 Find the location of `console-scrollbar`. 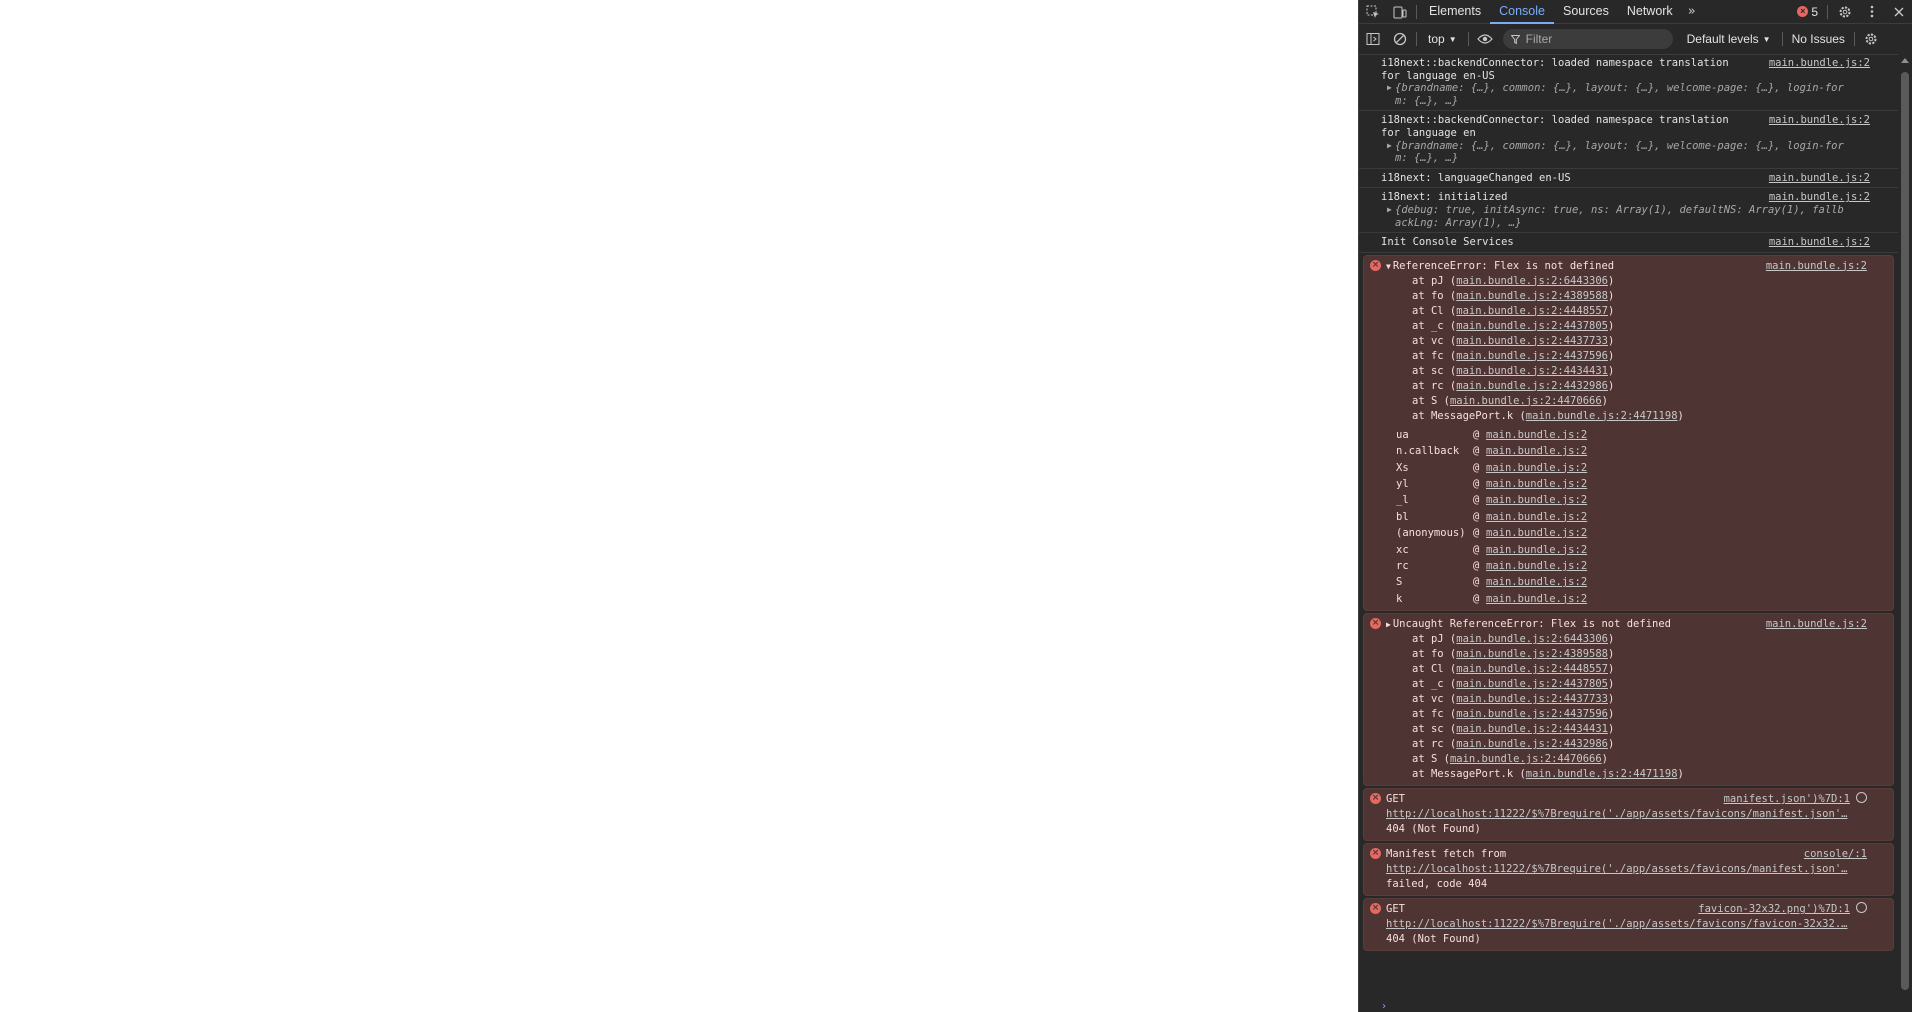

console-scrollbar is located at coordinates (1905, 533).